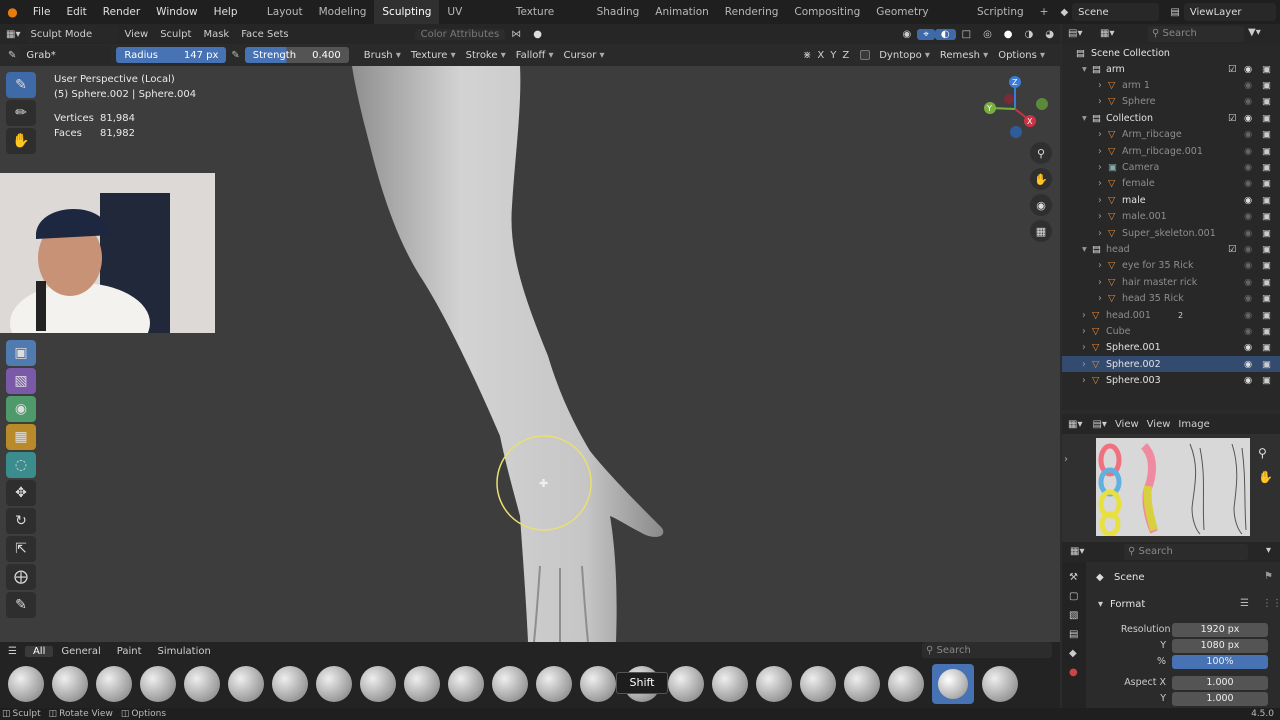  I want to click on brush-draw-icon, so click(202, 684).